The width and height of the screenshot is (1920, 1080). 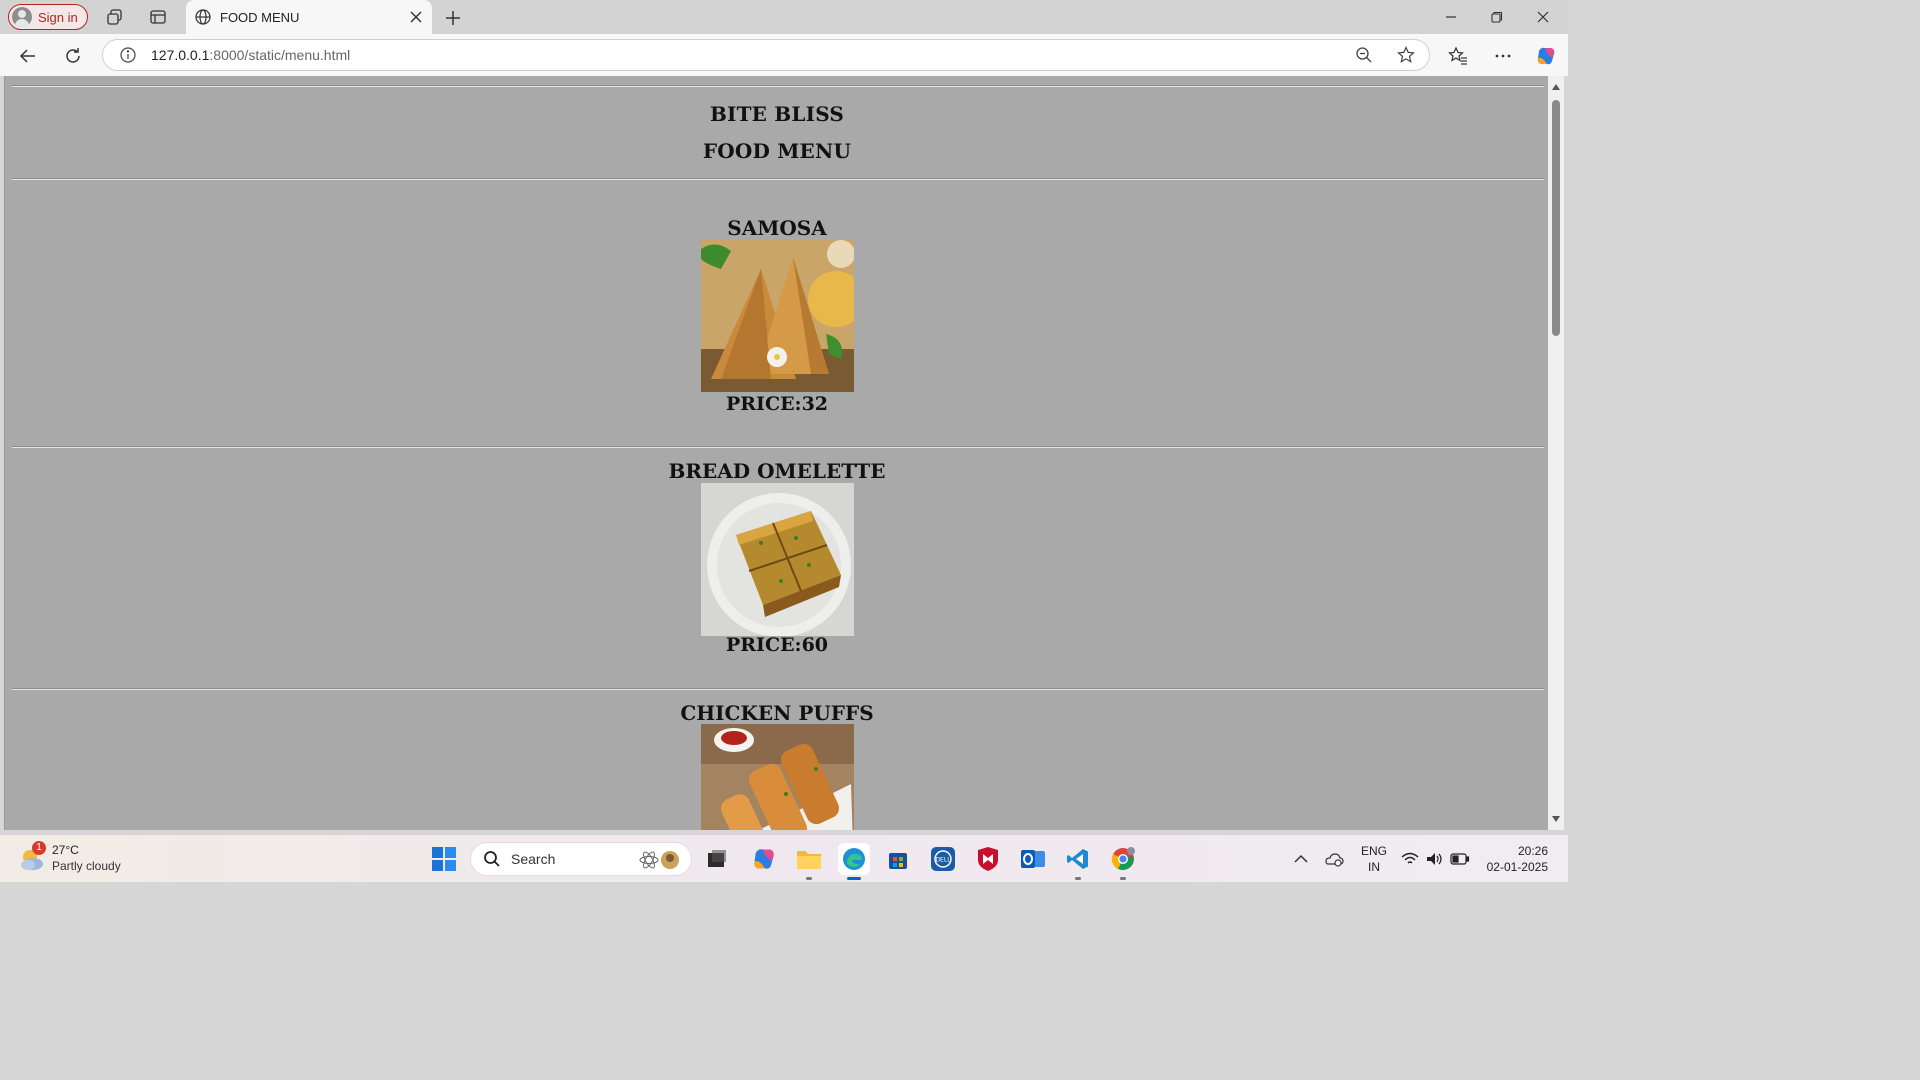 I want to click on clock-time: 20:26, so click(x=1532, y=851).